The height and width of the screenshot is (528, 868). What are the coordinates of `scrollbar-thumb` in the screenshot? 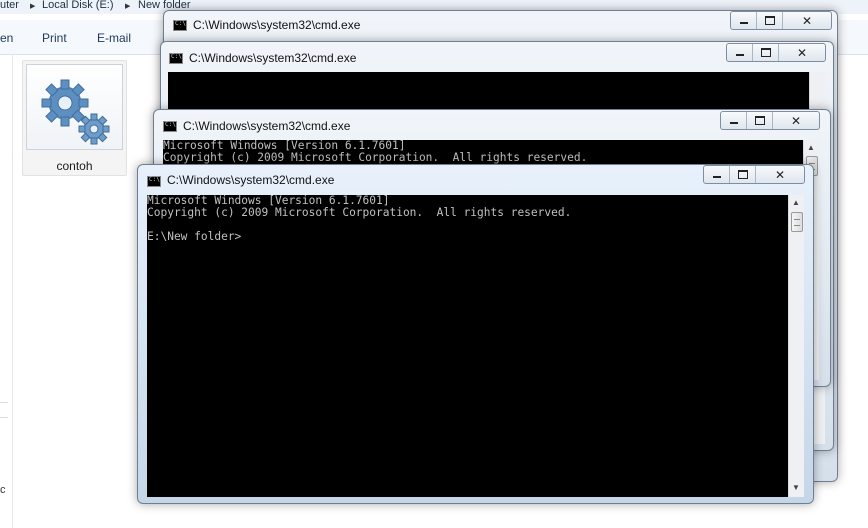 It's located at (797, 222).